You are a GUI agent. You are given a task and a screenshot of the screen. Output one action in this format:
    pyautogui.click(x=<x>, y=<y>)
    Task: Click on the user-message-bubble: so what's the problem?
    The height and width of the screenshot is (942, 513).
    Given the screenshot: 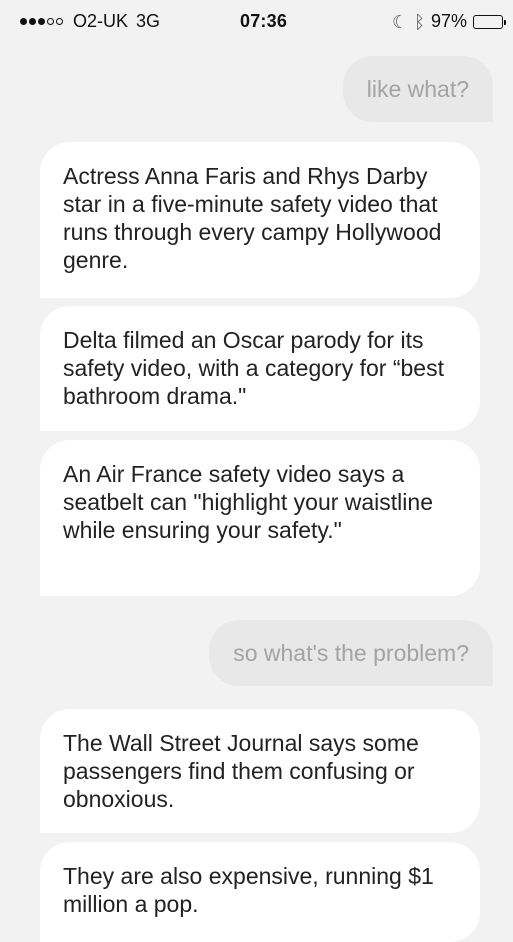 What is the action you would take?
    pyautogui.click(x=351, y=653)
    